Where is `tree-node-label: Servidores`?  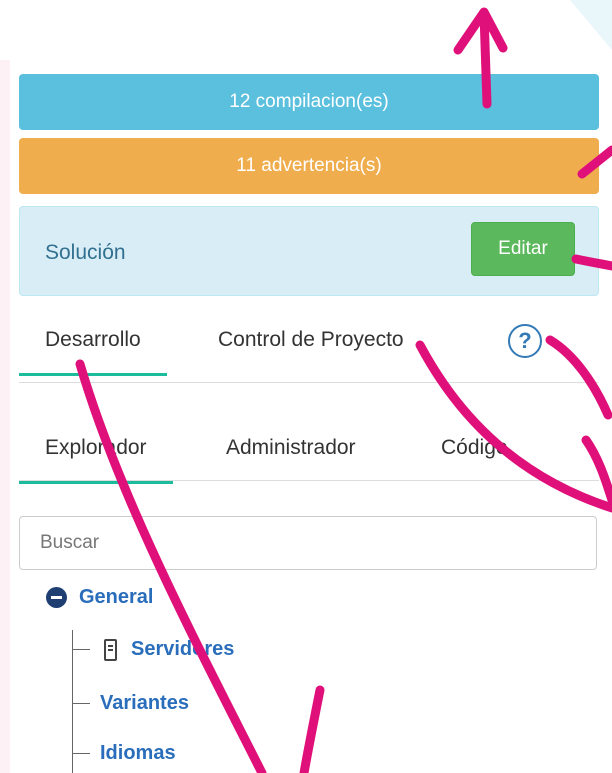 tree-node-label: Servidores is located at coordinates (183, 649).